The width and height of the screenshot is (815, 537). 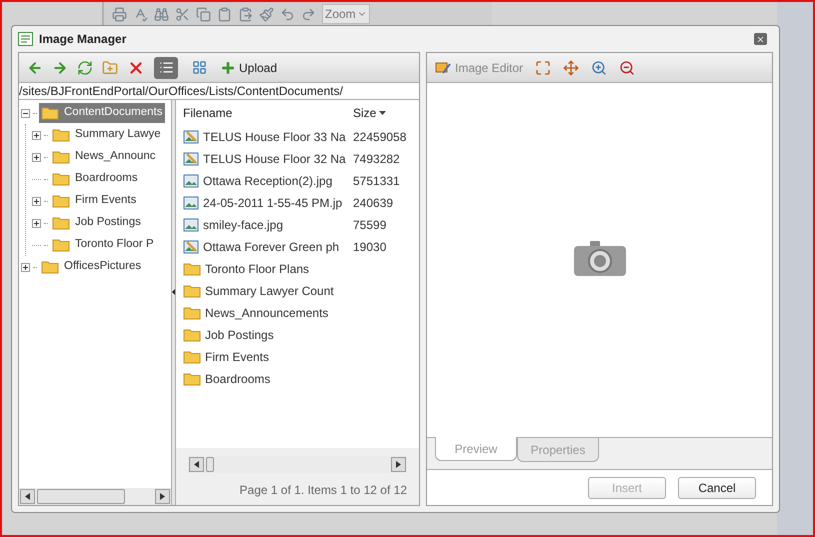 I want to click on undo-icon, so click(x=287, y=14).